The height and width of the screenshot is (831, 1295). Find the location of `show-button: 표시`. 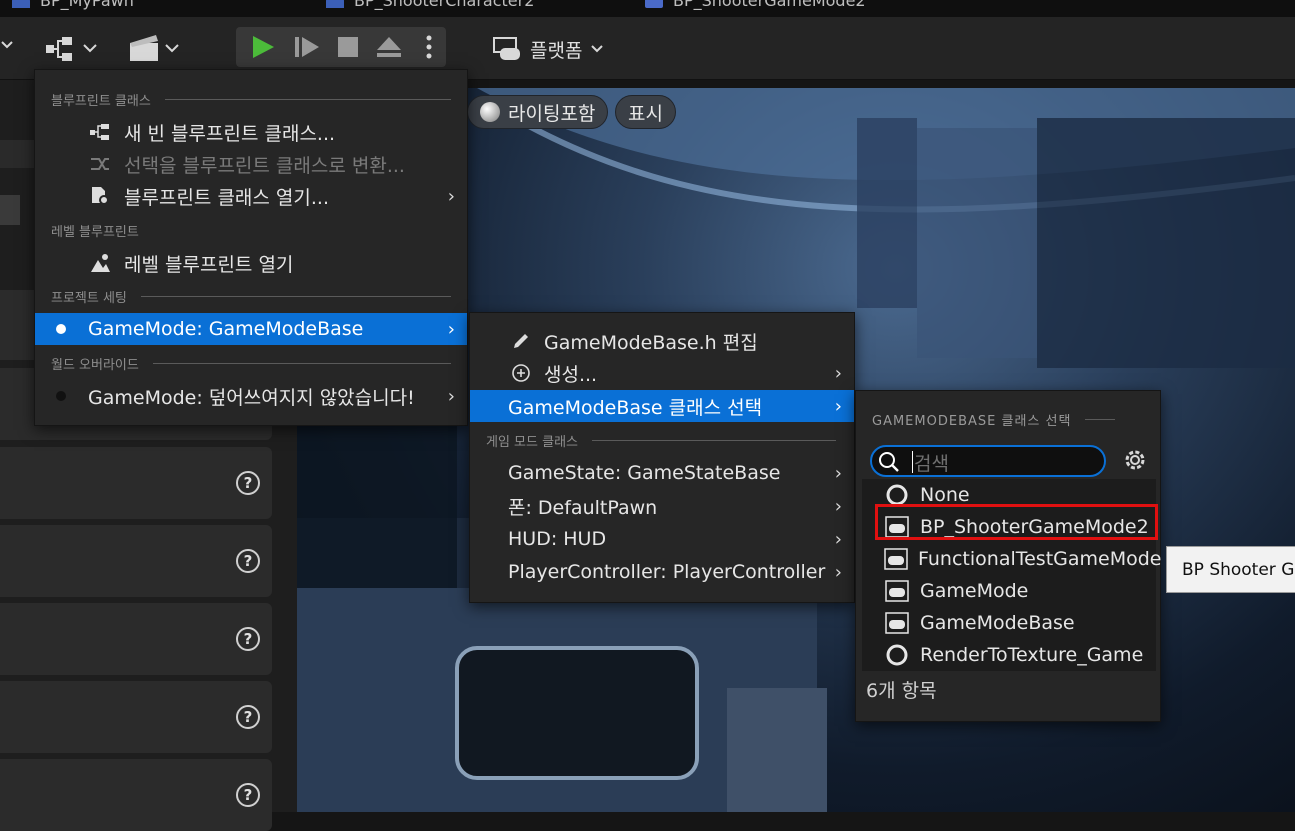

show-button: 표시 is located at coordinates (645, 112).